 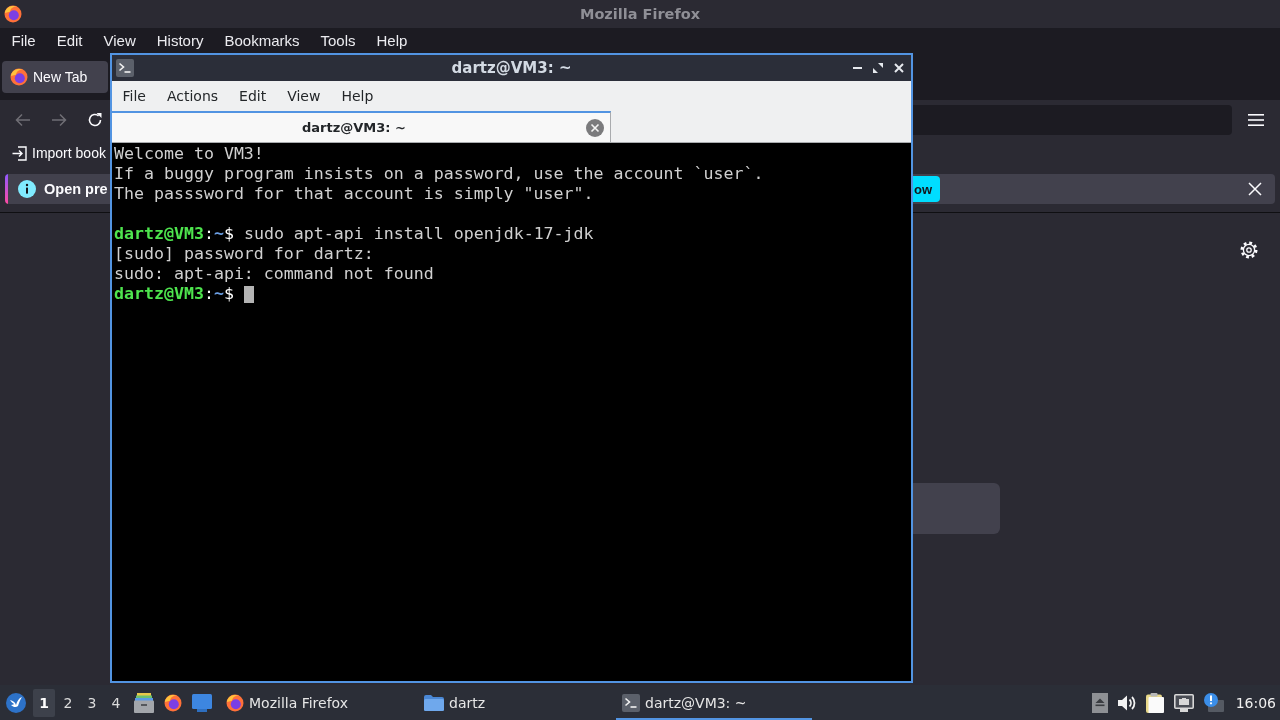 What do you see at coordinates (439, 174) in the screenshot?
I see `output-line: If a buggy program insists on a password, use the account `user`.` at bounding box center [439, 174].